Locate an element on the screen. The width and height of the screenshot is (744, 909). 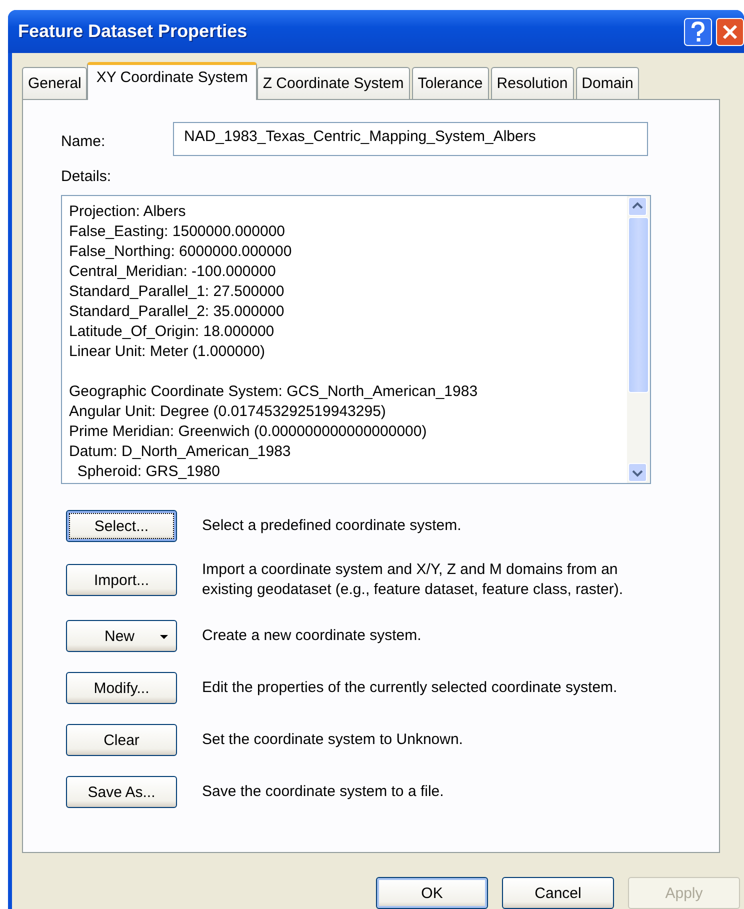
scrollbar-thumb is located at coordinates (638, 305).